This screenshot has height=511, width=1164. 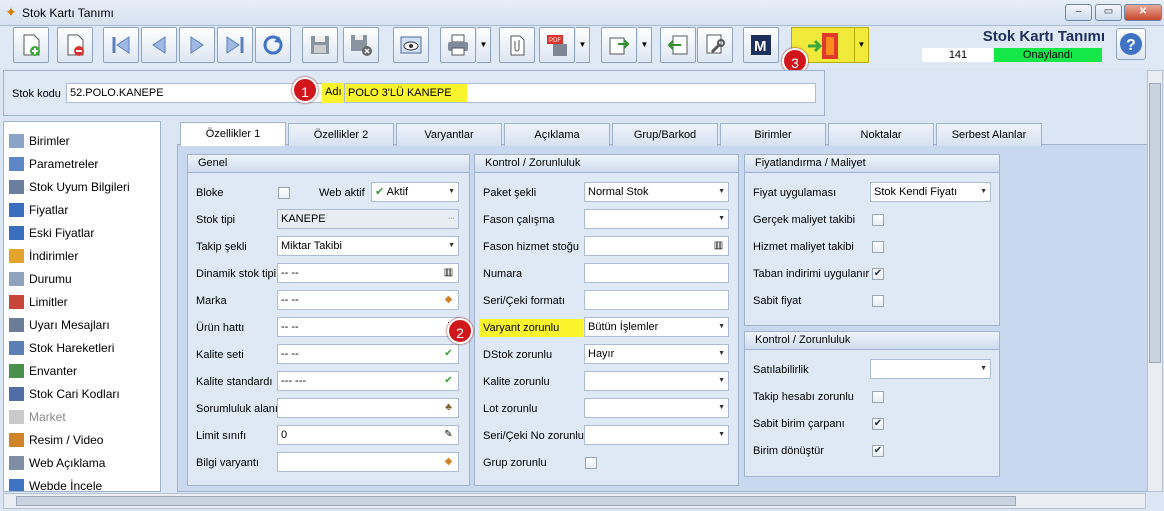 I want to click on sidebar-item-limitler: Limitler, so click(x=38, y=302).